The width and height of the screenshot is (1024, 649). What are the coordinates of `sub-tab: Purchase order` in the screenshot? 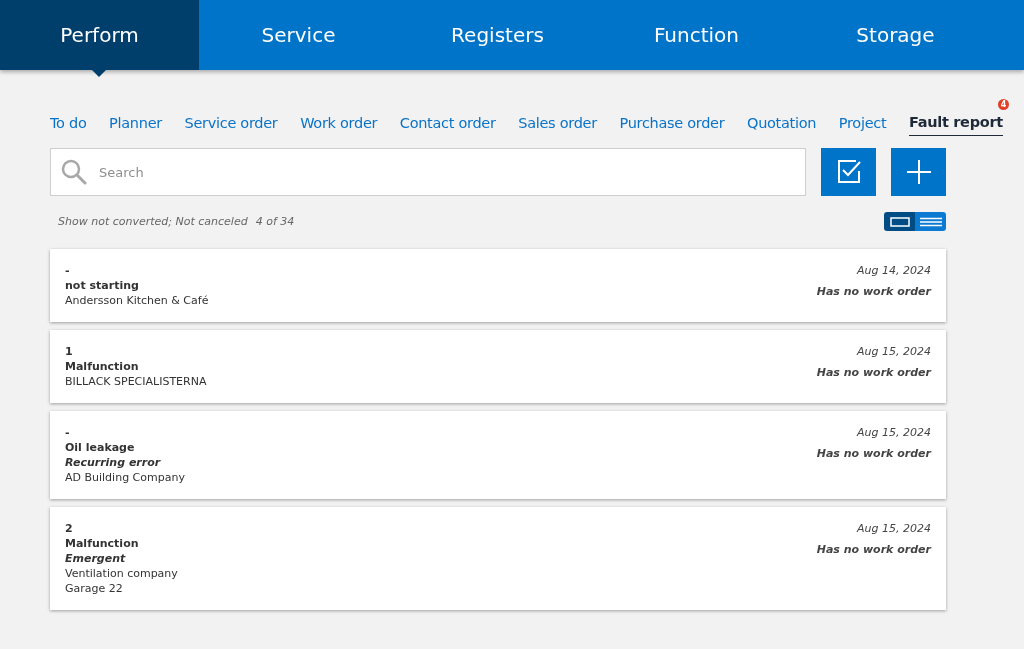 It's located at (672, 124).